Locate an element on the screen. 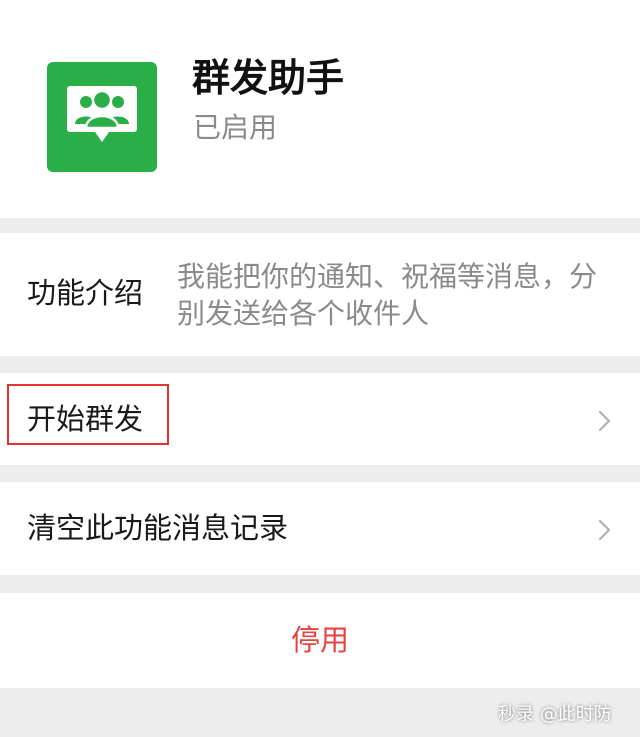  start-broadcast-row: 开始群发 is located at coordinates (320, 419).